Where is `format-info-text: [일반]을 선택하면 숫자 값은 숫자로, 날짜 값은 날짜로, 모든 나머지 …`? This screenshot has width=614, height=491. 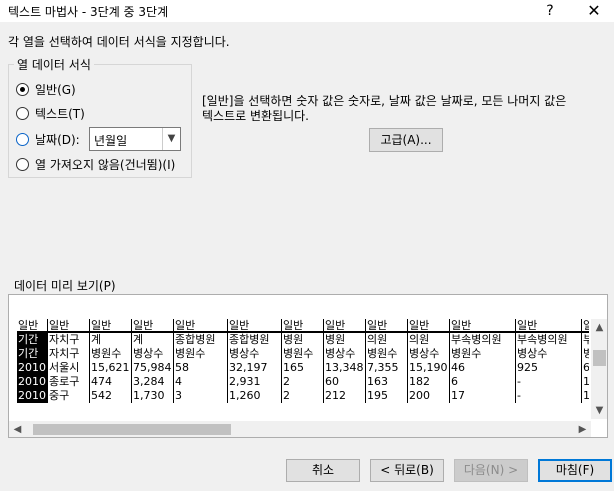
format-info-text: [일반]을 선택하면 숫자 값은 숫자로, 날짜 값은 날짜로, 모든 나머지 … is located at coordinates (402, 109).